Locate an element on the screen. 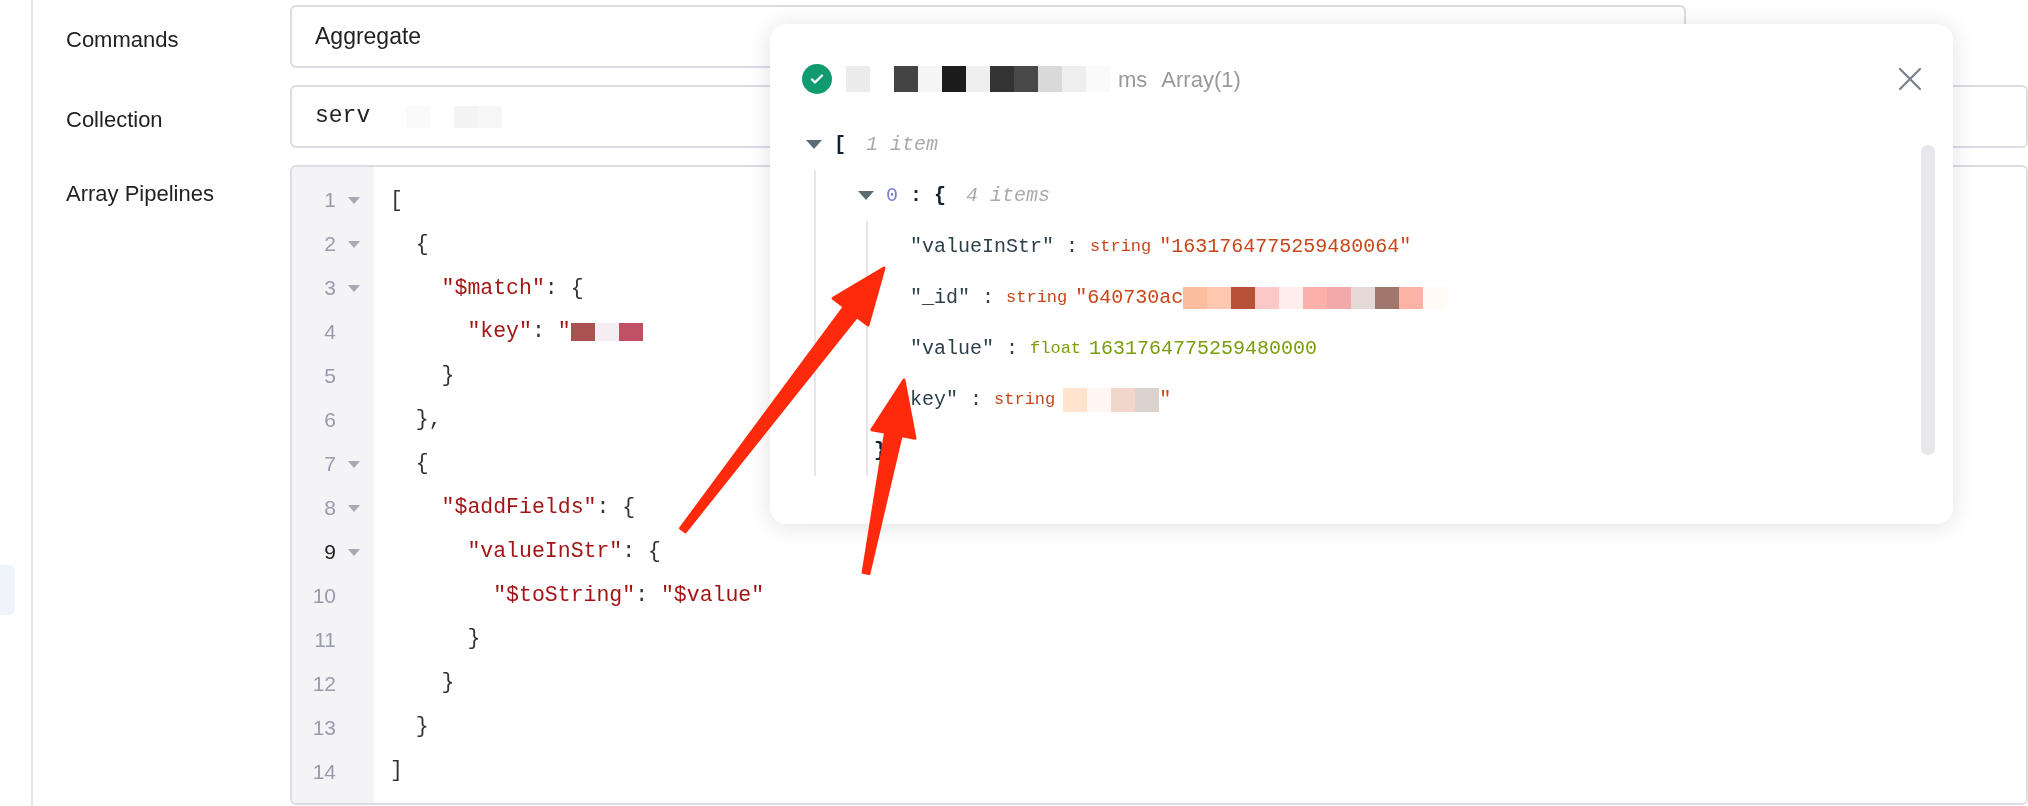 Image resolution: width=2028 pixels, height=806 pixels. tree-value: " is located at coordinates (1165, 399).